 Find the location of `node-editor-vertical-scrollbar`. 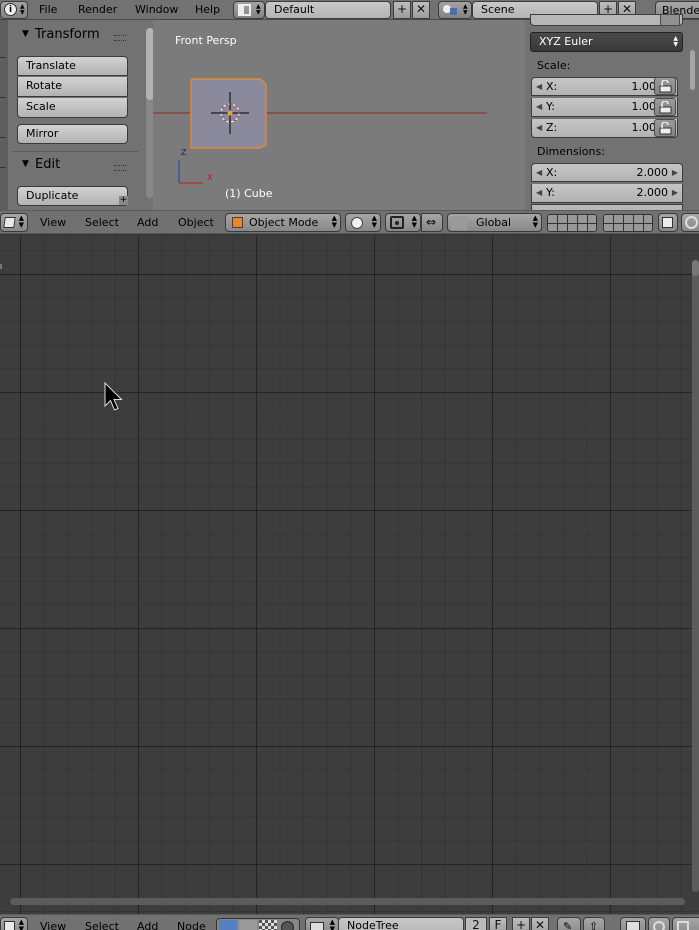

node-editor-vertical-scrollbar is located at coordinates (695, 576).